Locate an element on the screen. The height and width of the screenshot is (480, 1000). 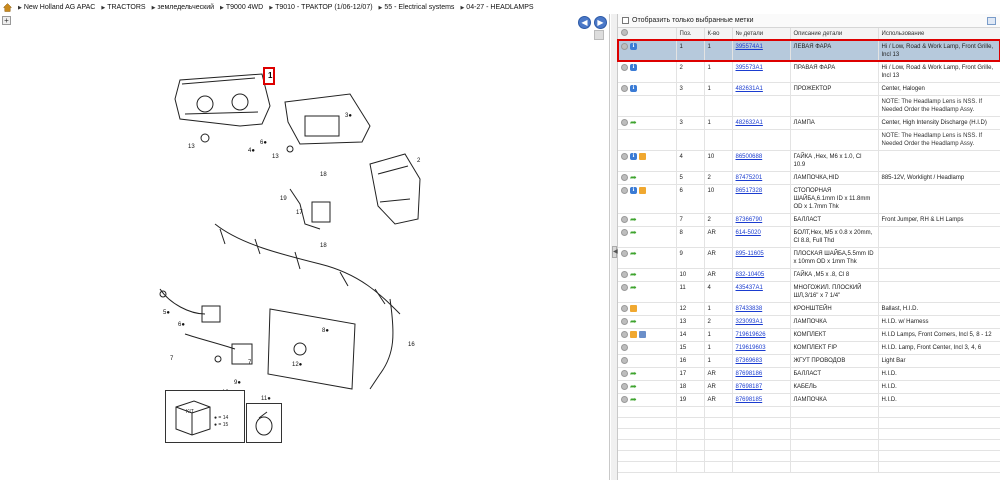
part-number-link: 832-10405 is located at coordinates (761, 275).